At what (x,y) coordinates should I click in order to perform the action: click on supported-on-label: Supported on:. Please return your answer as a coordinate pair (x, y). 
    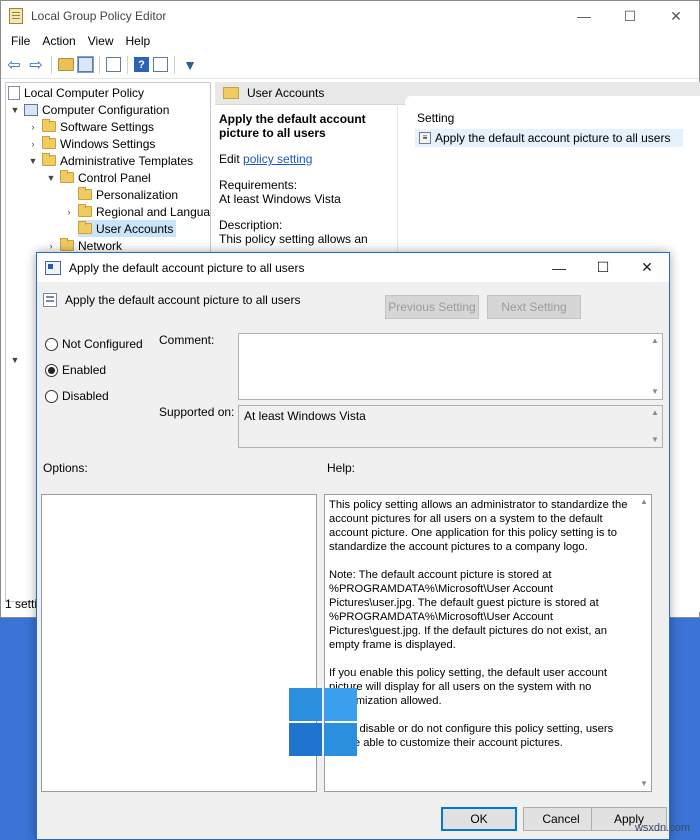
    Looking at the image, I should click on (197, 412).